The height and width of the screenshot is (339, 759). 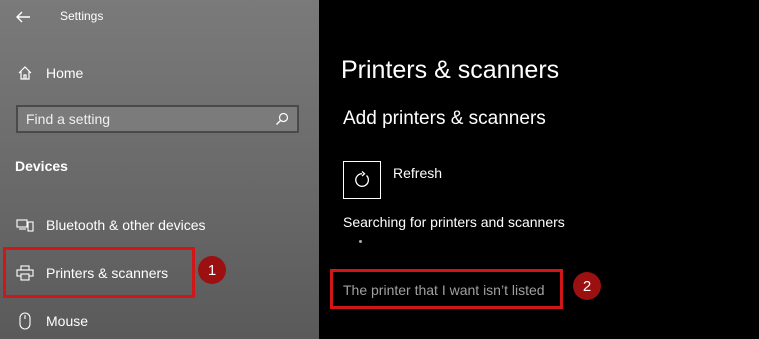 I want to click on back-arrow-icon, so click(x=23, y=17).